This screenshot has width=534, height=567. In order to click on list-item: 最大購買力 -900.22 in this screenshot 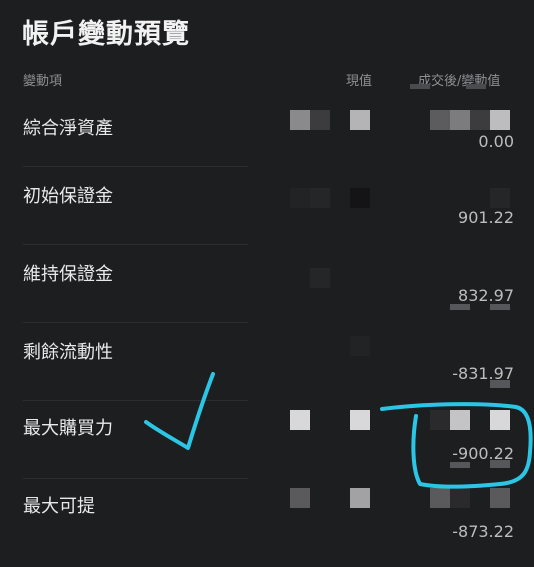, I will do `click(267, 439)`.